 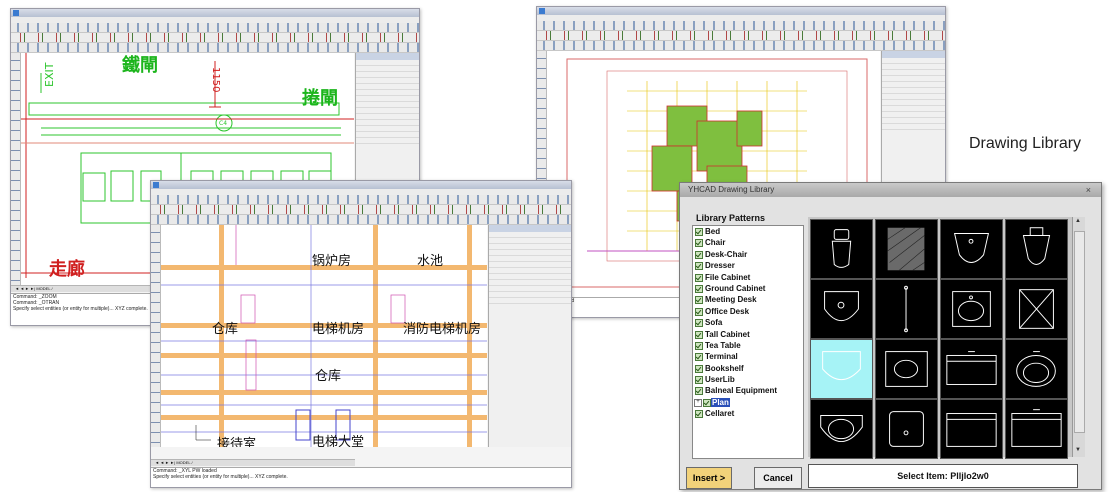 I want to click on double-counter-icon, so click(x=1036, y=428).